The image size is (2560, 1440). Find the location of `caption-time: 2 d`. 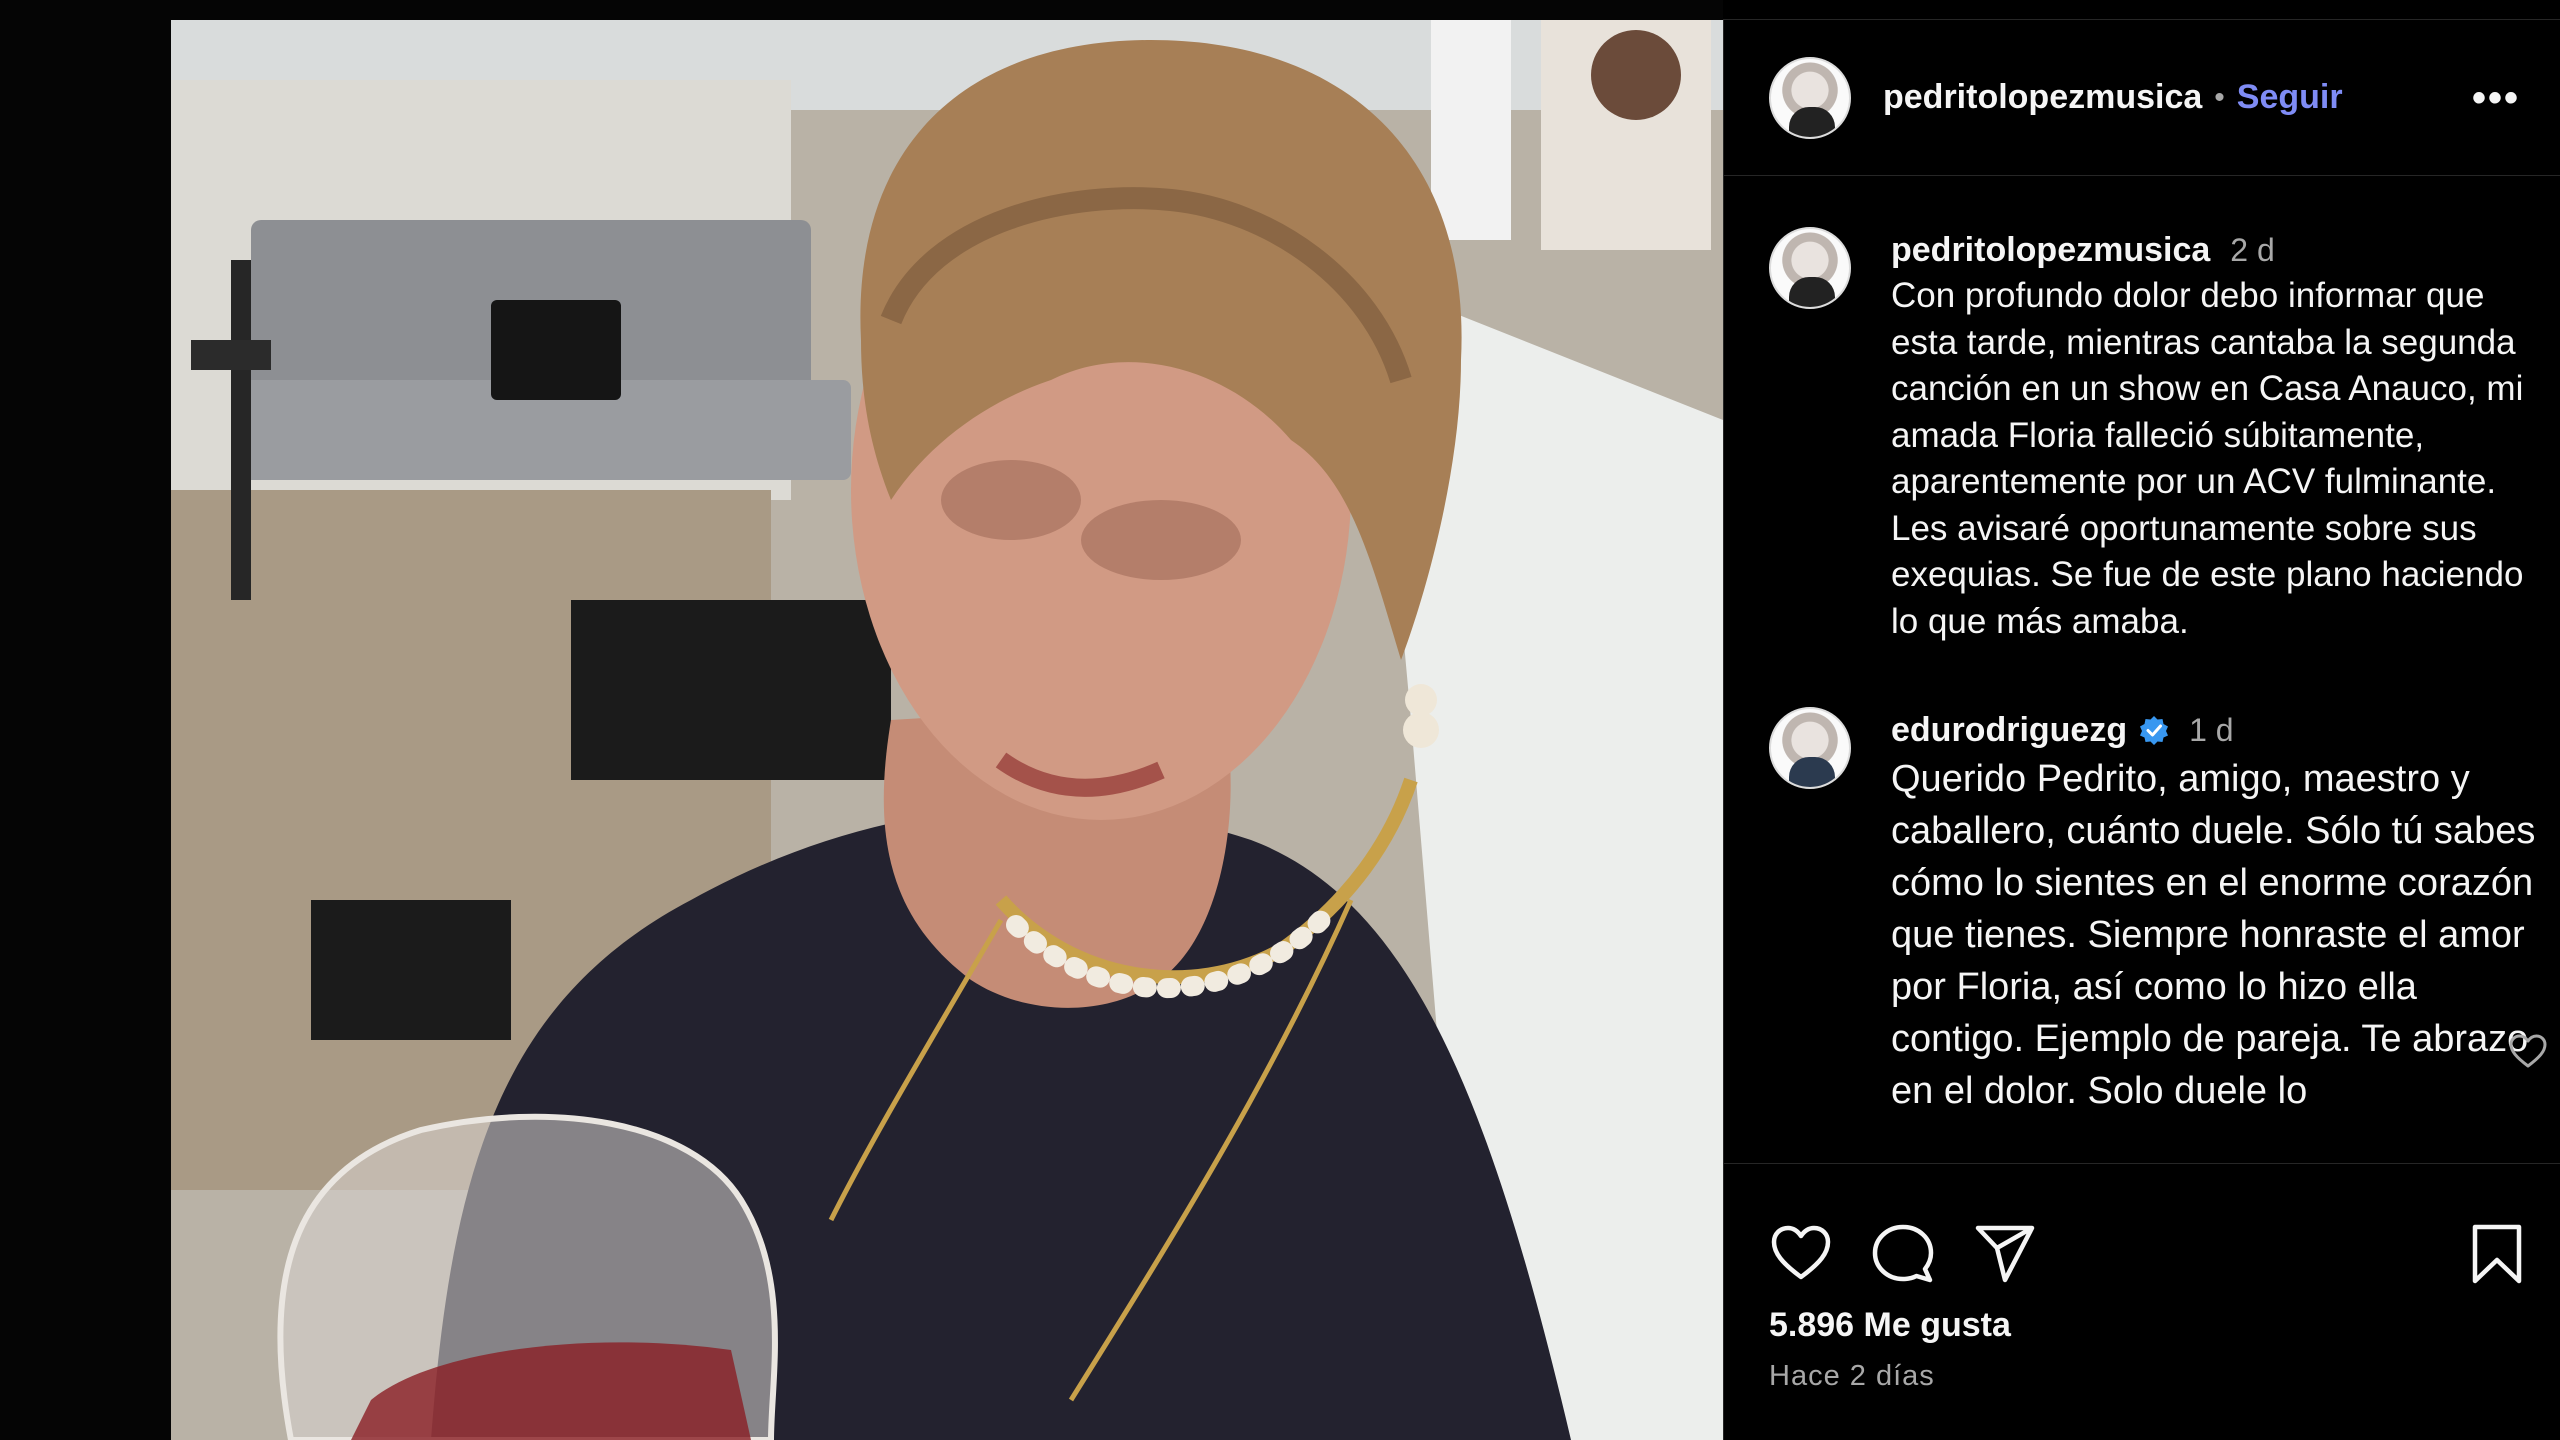

caption-time: 2 d is located at coordinates (2252, 250).